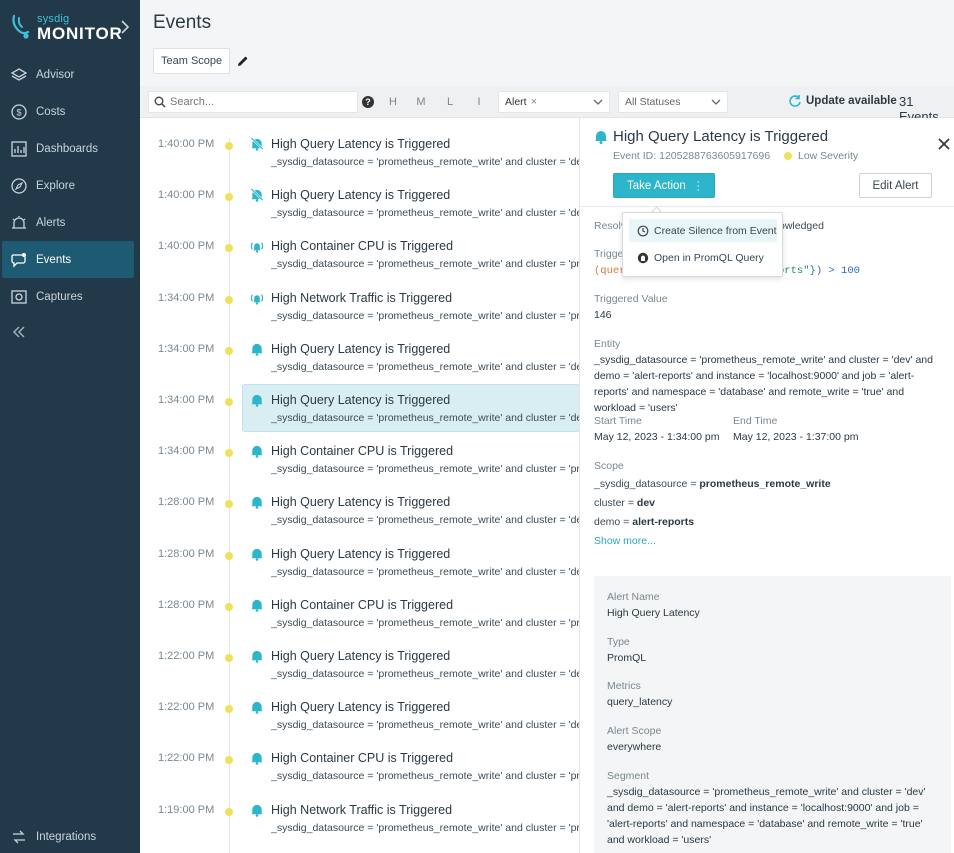 The height and width of the screenshot is (853, 954). What do you see at coordinates (70, 222) in the screenshot?
I see `sidebar-item-alerts: Alerts` at bounding box center [70, 222].